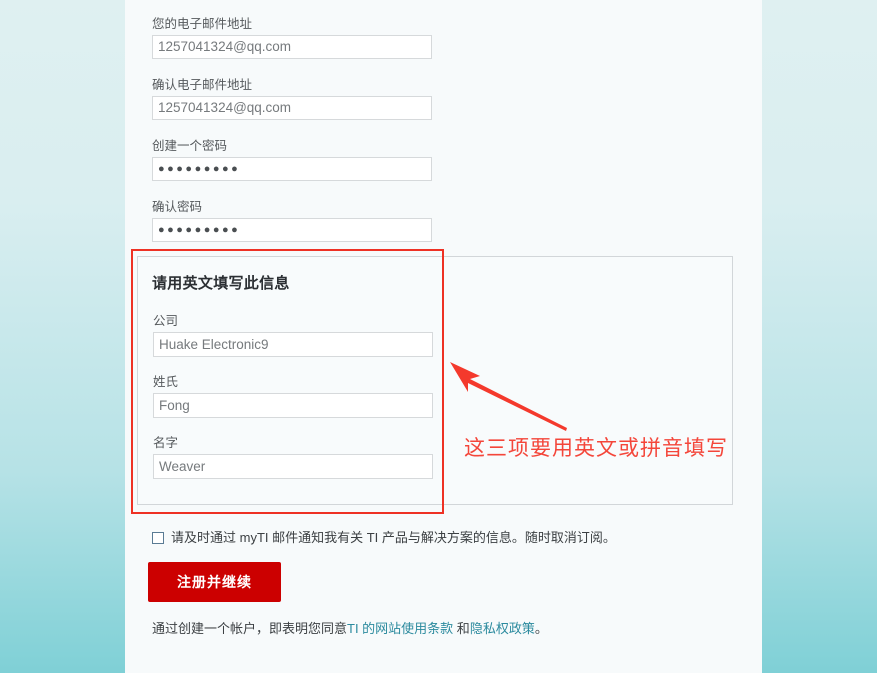  What do you see at coordinates (214, 582) in the screenshot?
I see `register-and-continue-button: 注册并继续` at bounding box center [214, 582].